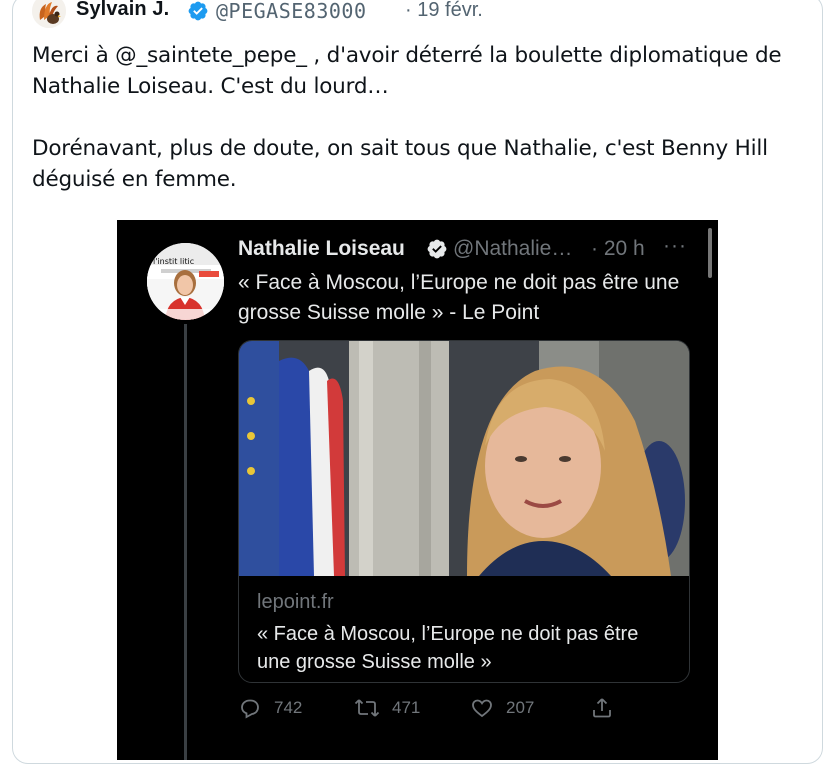 The width and height of the screenshot is (825, 764). I want to click on author-handle: @PEGASE83000, so click(291, 11).